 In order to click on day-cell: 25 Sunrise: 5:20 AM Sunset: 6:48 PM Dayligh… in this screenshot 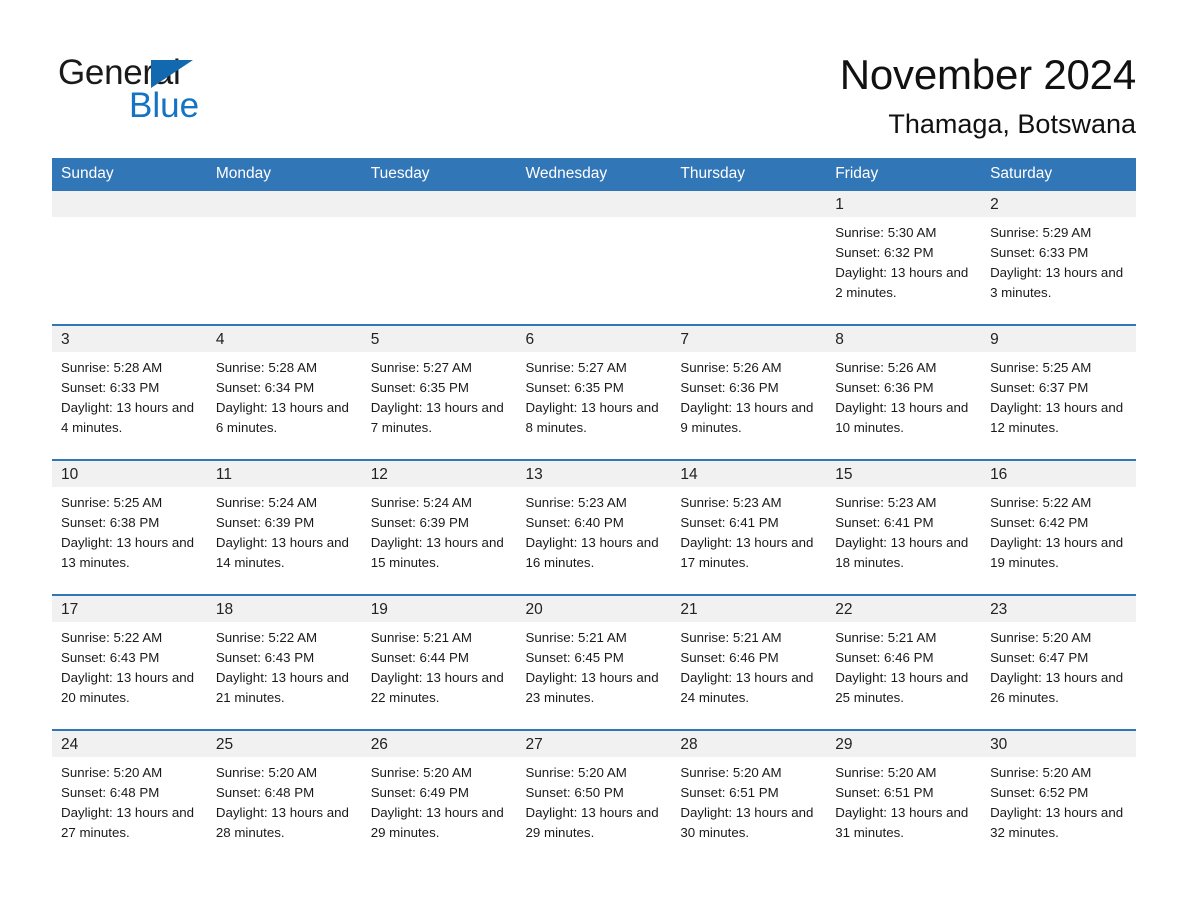, I will do `click(284, 796)`.